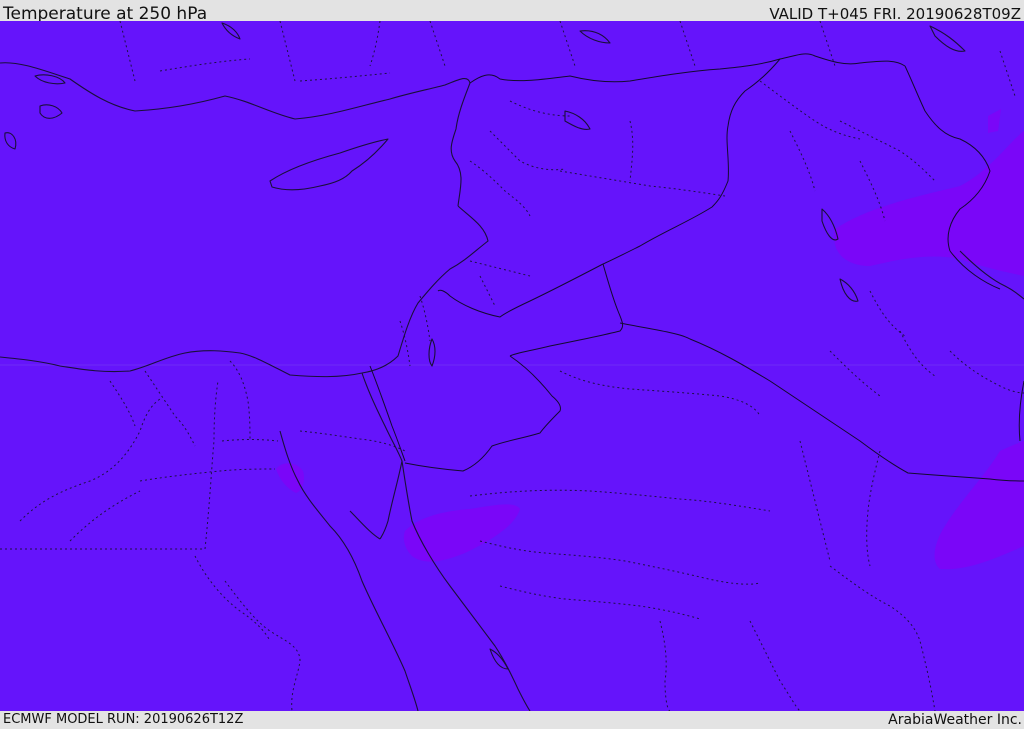  What do you see at coordinates (123, 719) in the screenshot?
I see `model-run: ECMWF MODEL RUN: 20190626T12Z` at bounding box center [123, 719].